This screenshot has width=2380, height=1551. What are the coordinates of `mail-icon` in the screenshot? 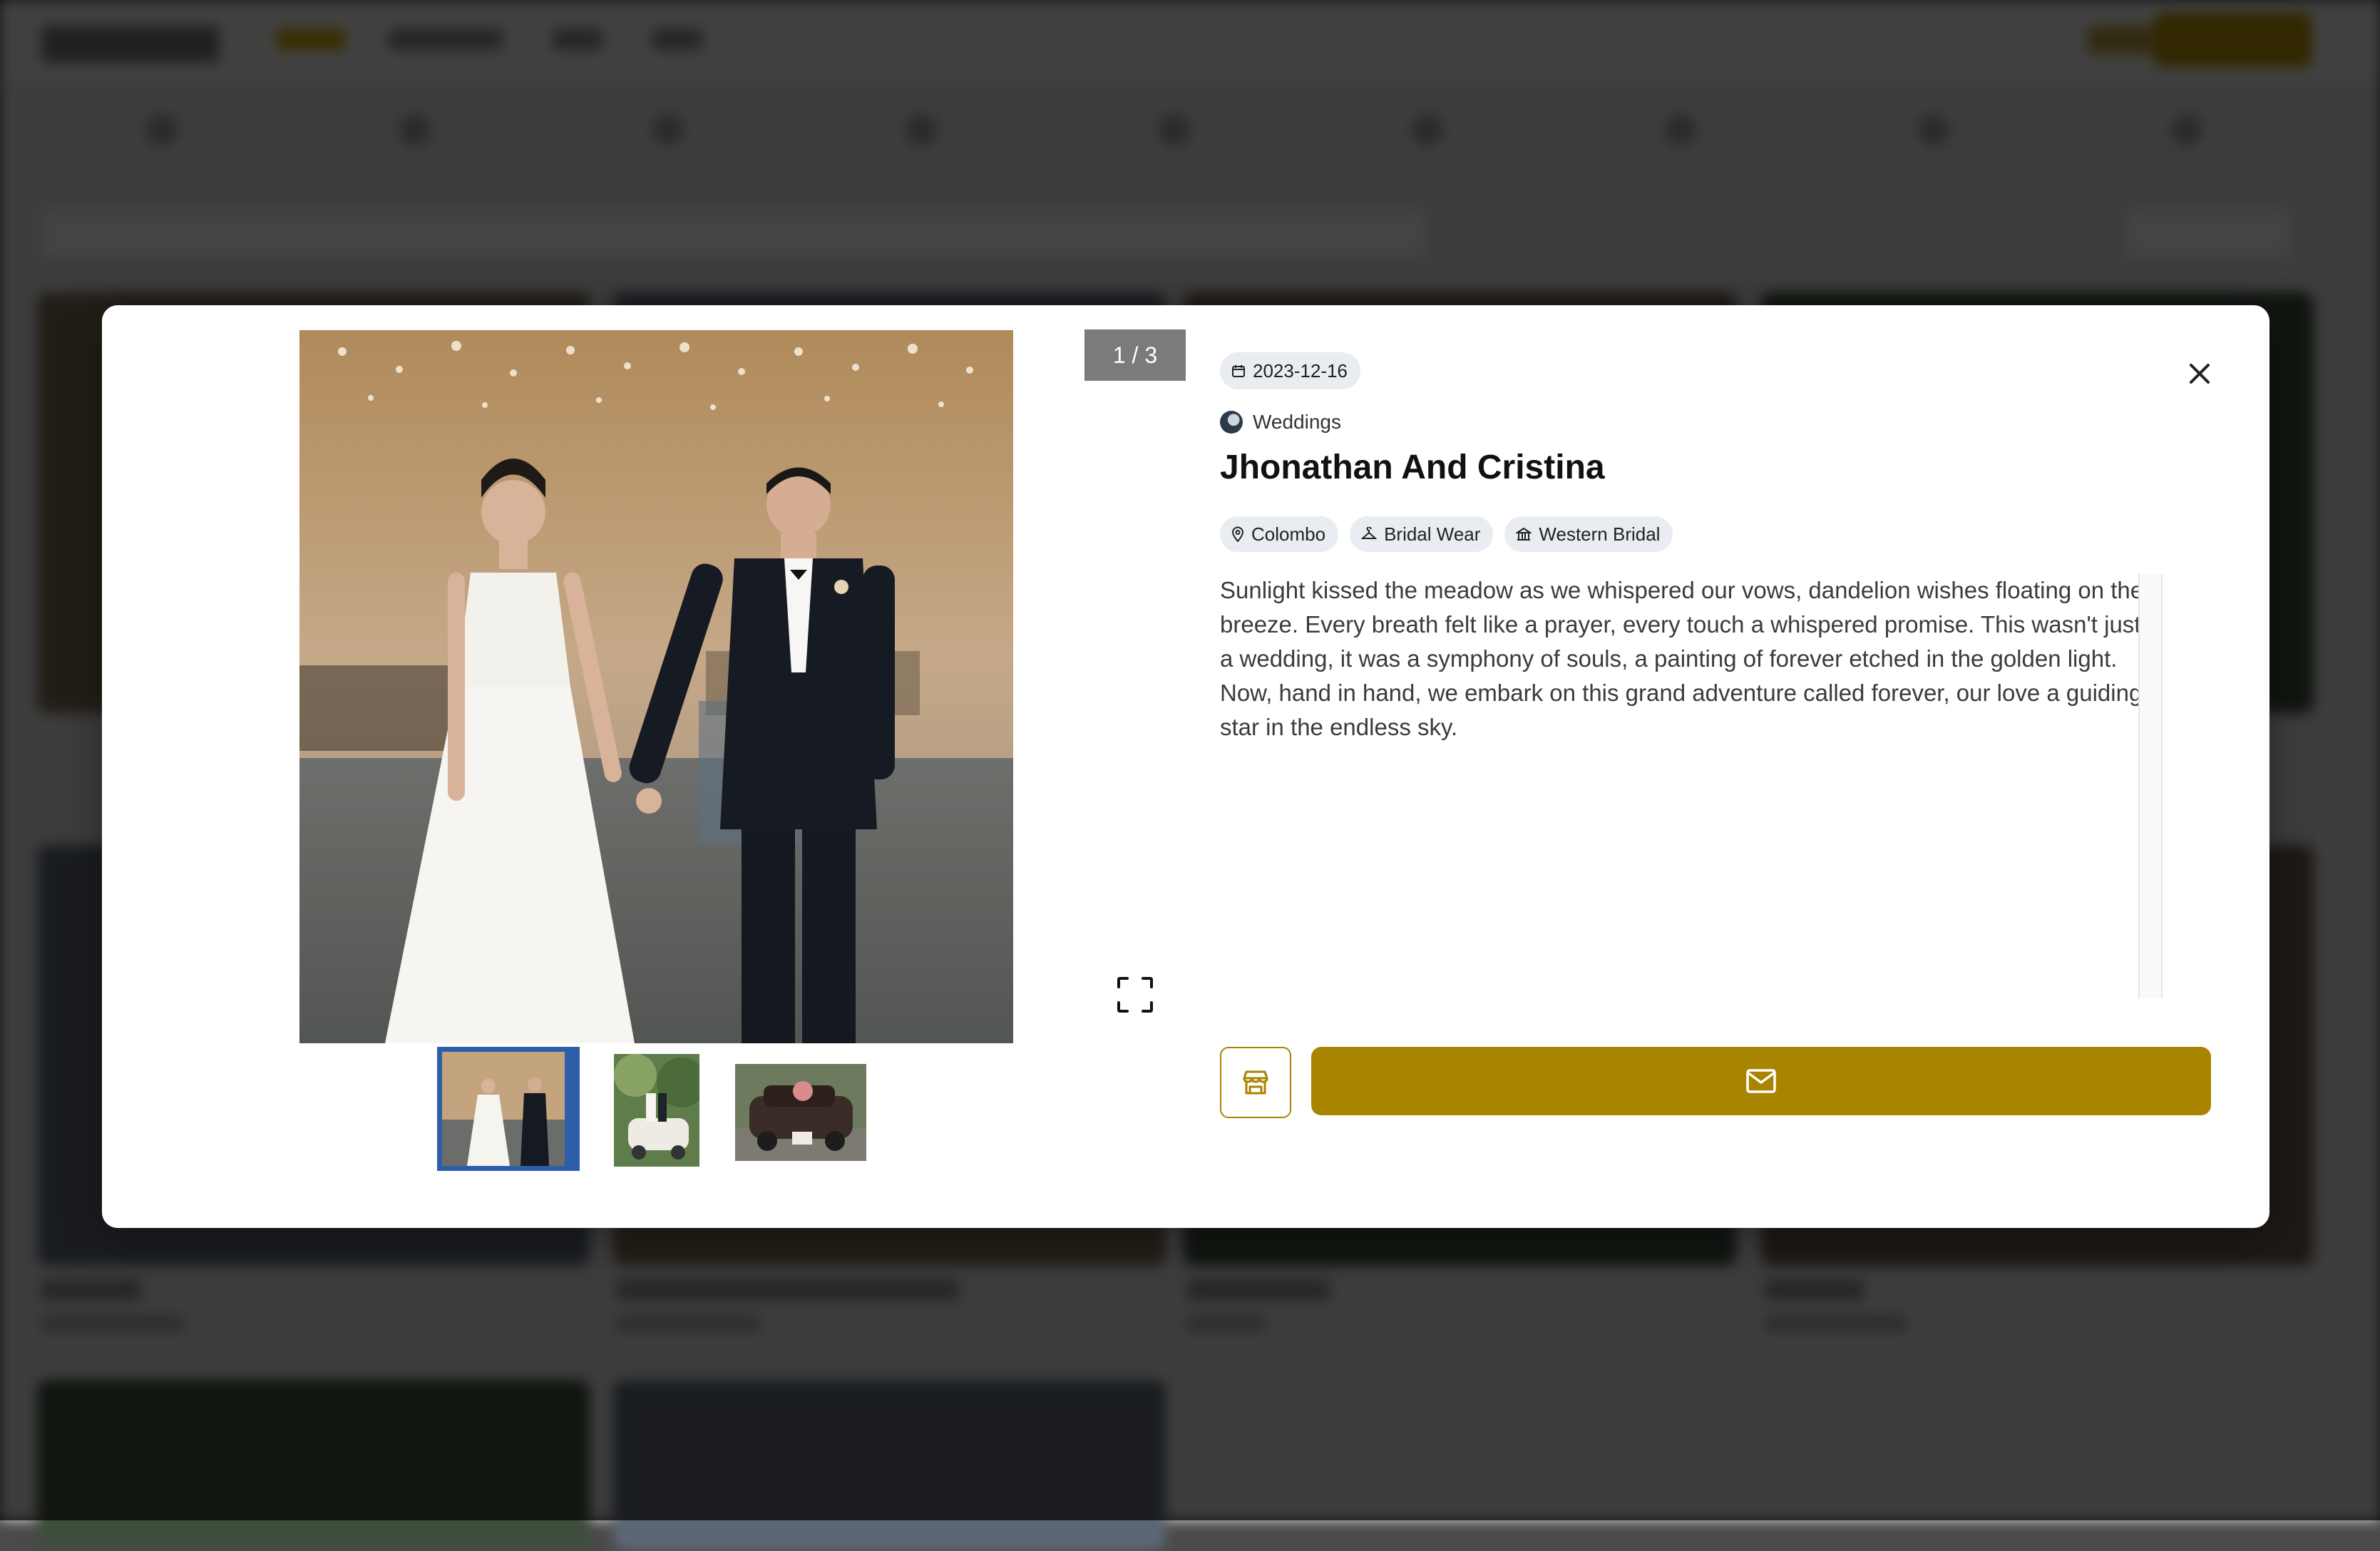 It's located at (1761, 1081).